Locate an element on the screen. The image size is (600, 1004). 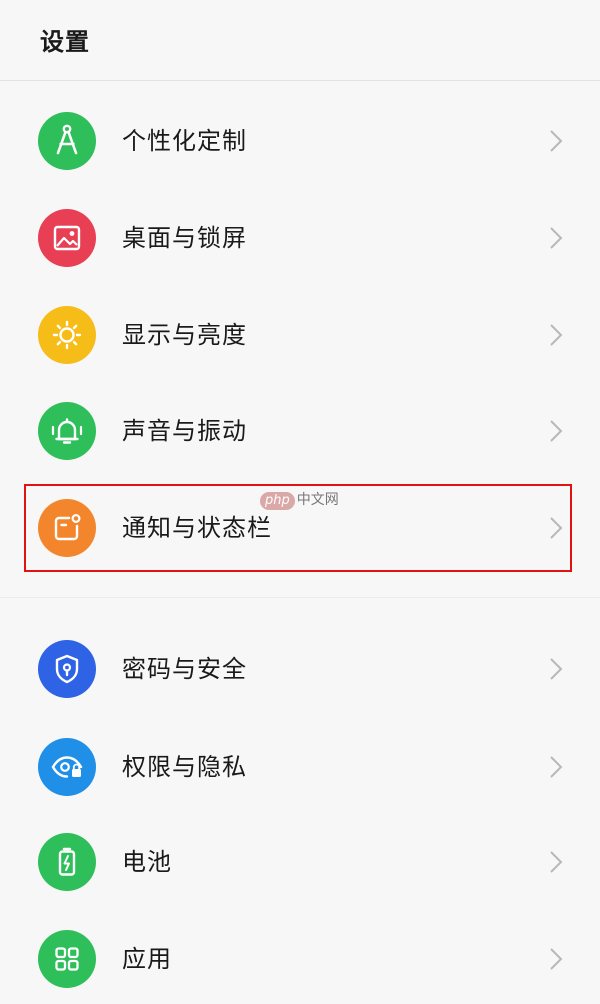
settings-item-label: 显示与亮度 is located at coordinates (184, 335).